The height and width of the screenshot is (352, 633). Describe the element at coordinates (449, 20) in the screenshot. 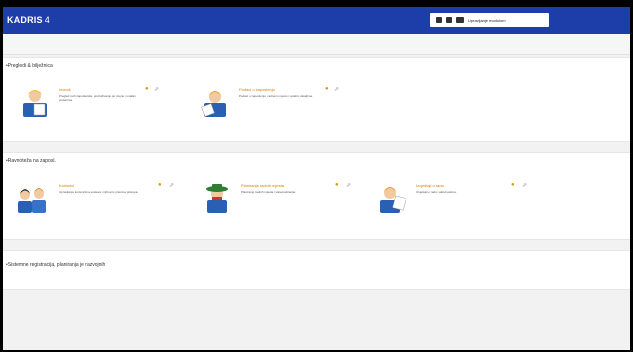

I see `next-button` at that location.